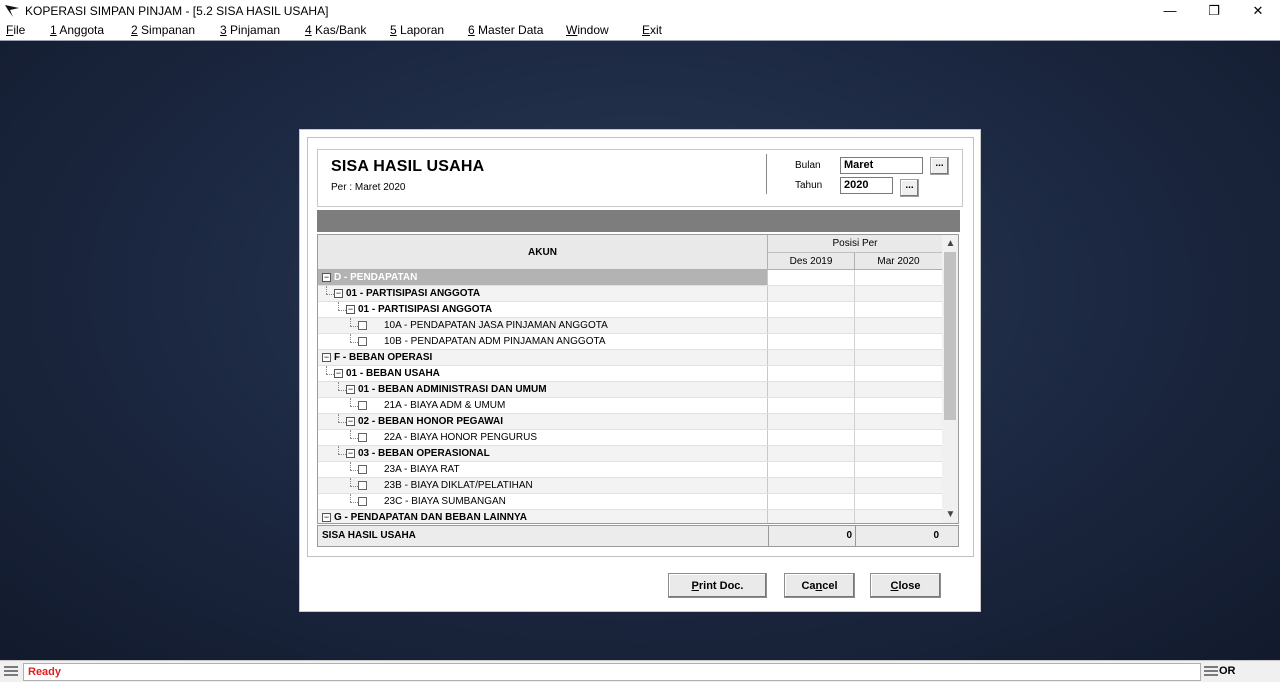 Image resolution: width=1280 pixels, height=682 pixels. What do you see at coordinates (543, 252) in the screenshot?
I see `column-header-akun: AKUN` at bounding box center [543, 252].